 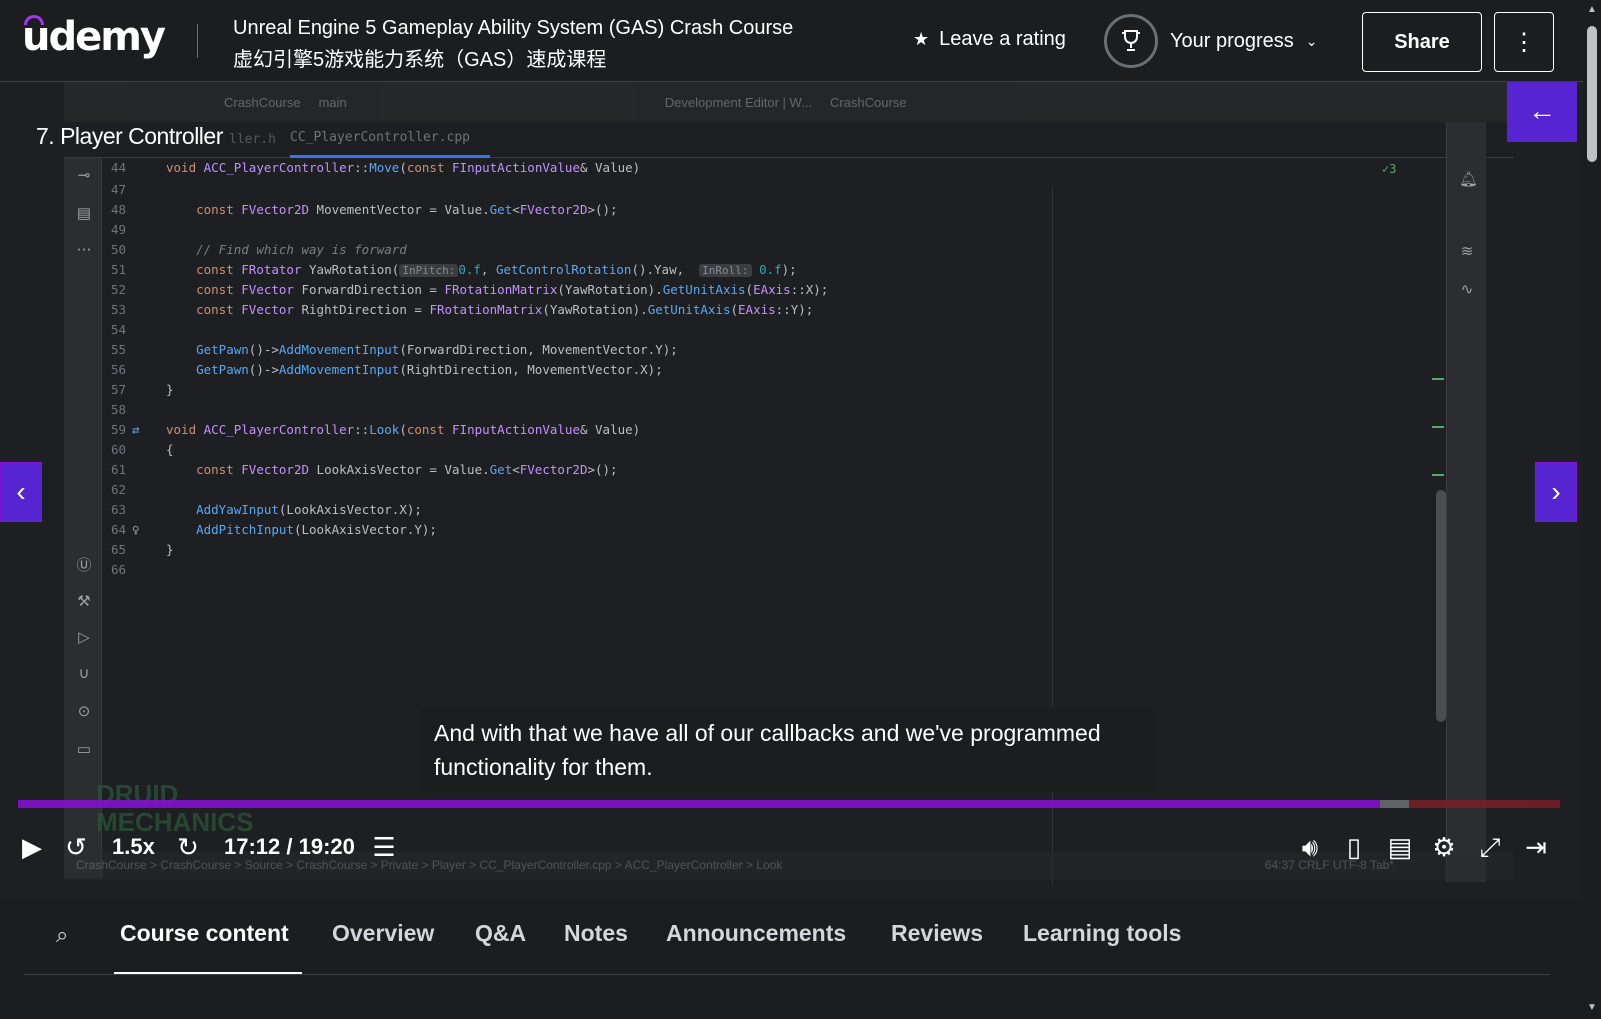 I want to click on star-icon: ★, so click(x=921, y=39).